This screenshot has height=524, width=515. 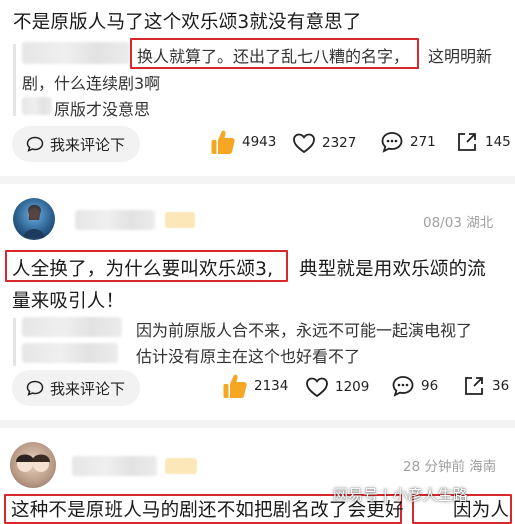 What do you see at coordinates (91, 83) in the screenshot?
I see `reply-text: 剧，什么连续剧3啊` at bounding box center [91, 83].